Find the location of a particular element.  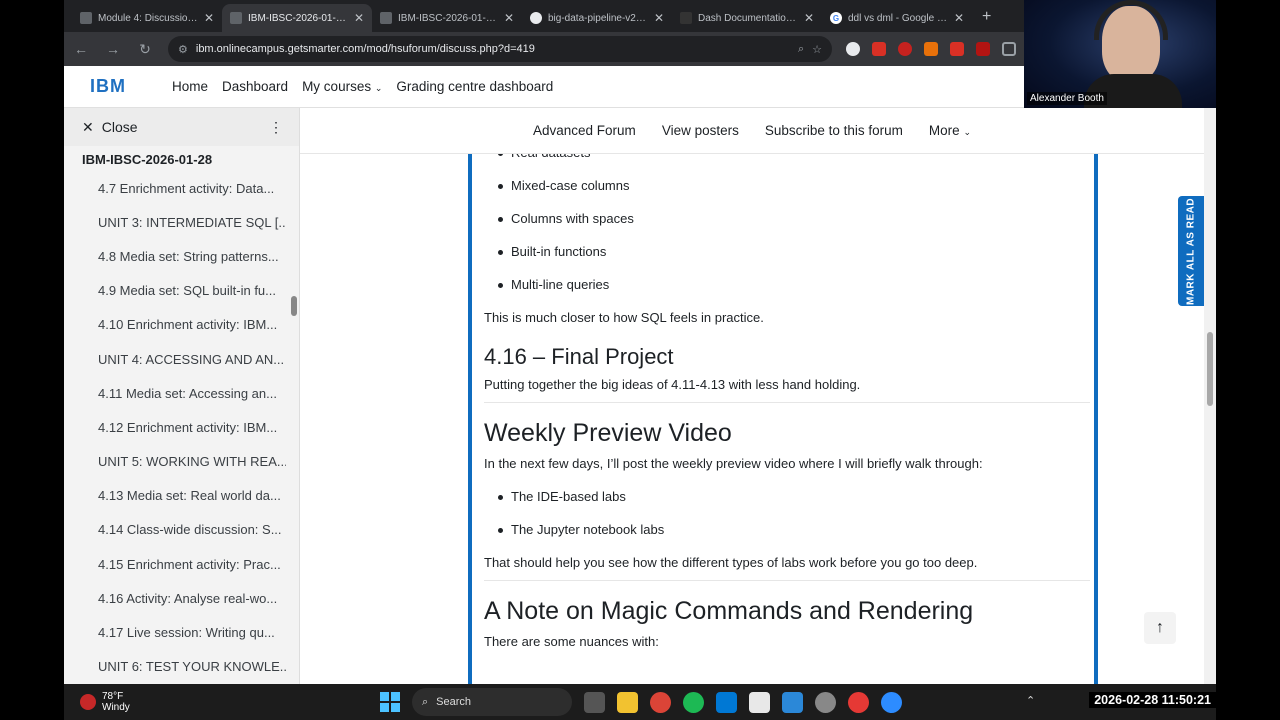

puzzle-icon is located at coordinates (1009, 49).